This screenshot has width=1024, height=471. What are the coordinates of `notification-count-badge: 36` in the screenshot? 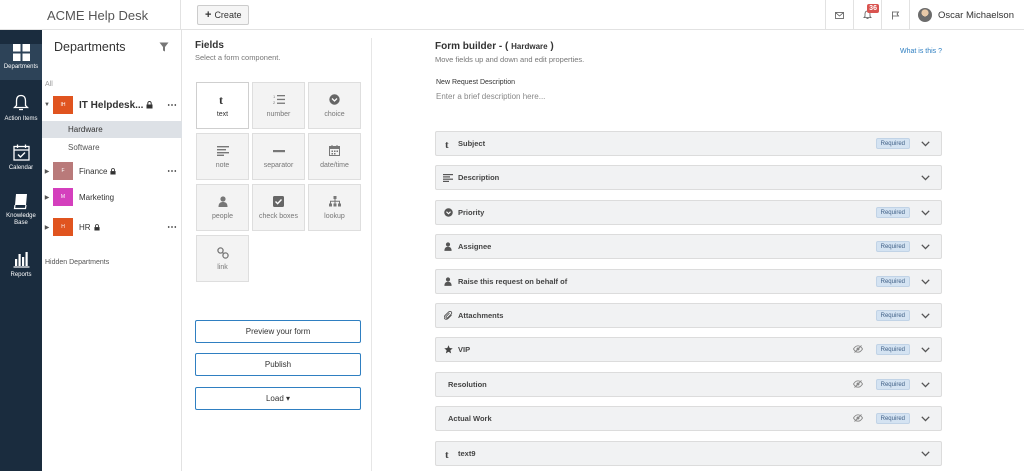 It's located at (873, 8).